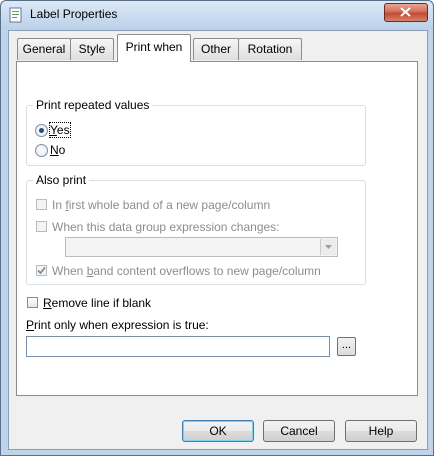 Image resolution: width=434 pixels, height=456 pixels. What do you see at coordinates (41, 226) in the screenshot?
I see `group-expression-checkbox` at bounding box center [41, 226].